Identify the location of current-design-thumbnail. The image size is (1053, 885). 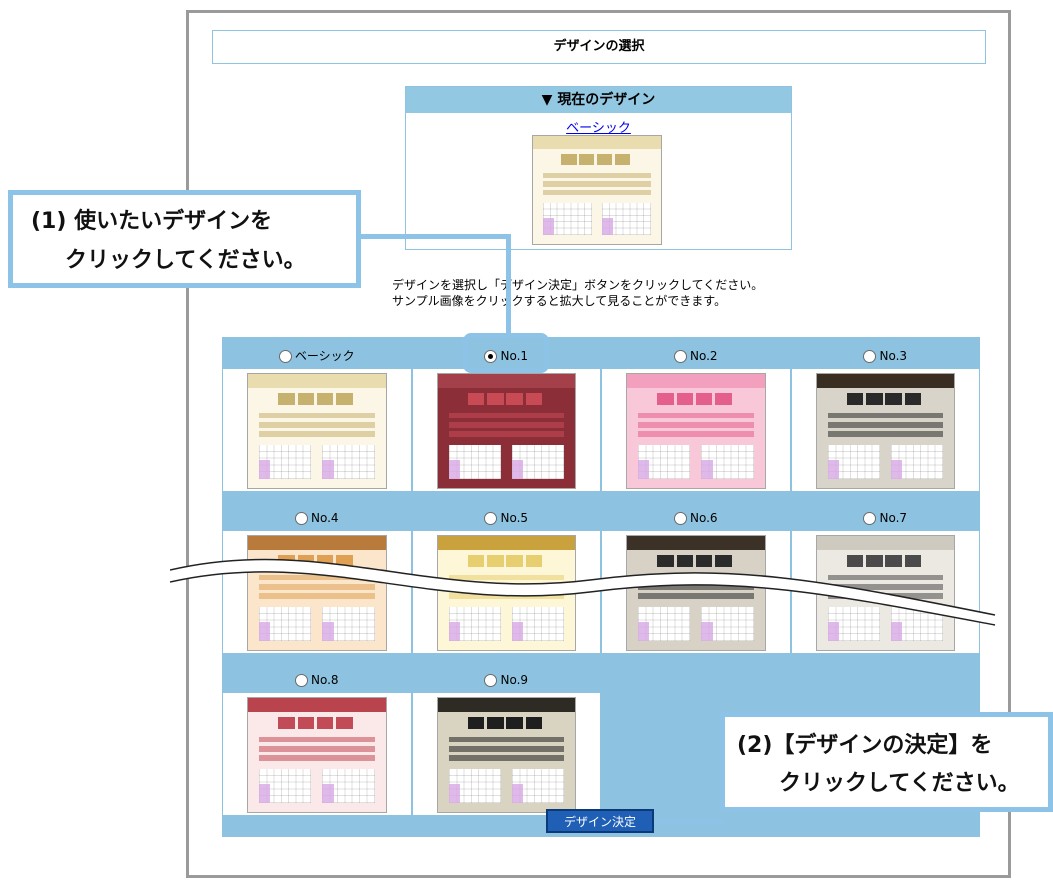
(597, 190).